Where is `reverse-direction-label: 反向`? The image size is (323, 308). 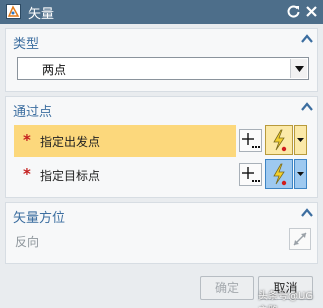
reverse-direction-label: 反向 is located at coordinates (27, 242).